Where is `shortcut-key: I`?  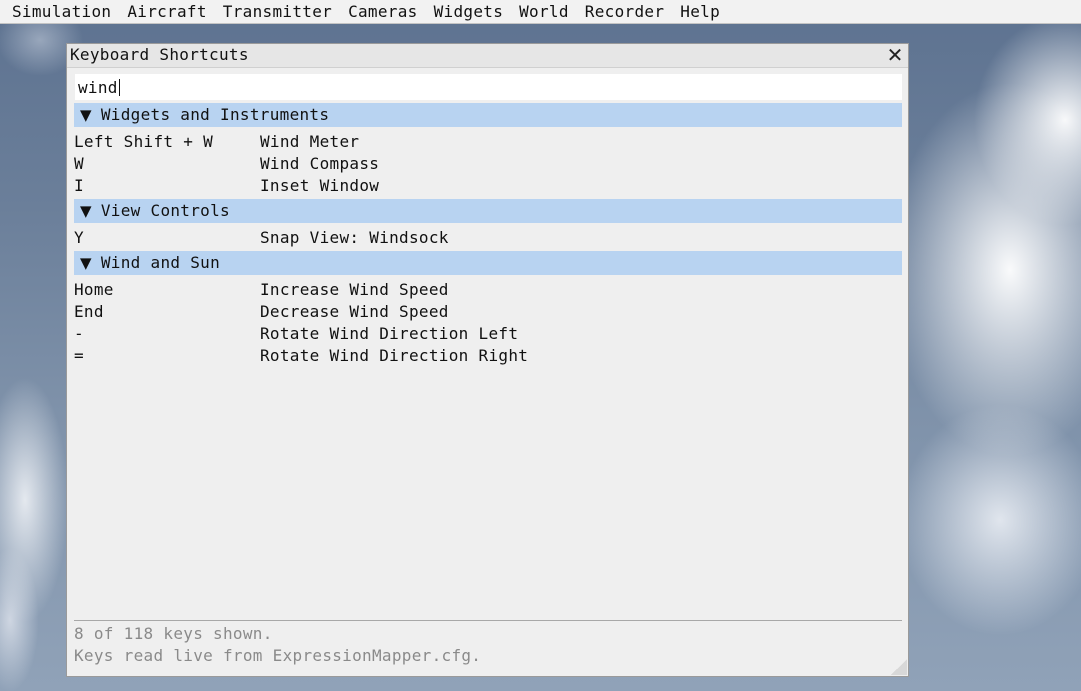
shortcut-key: I is located at coordinates (79, 185).